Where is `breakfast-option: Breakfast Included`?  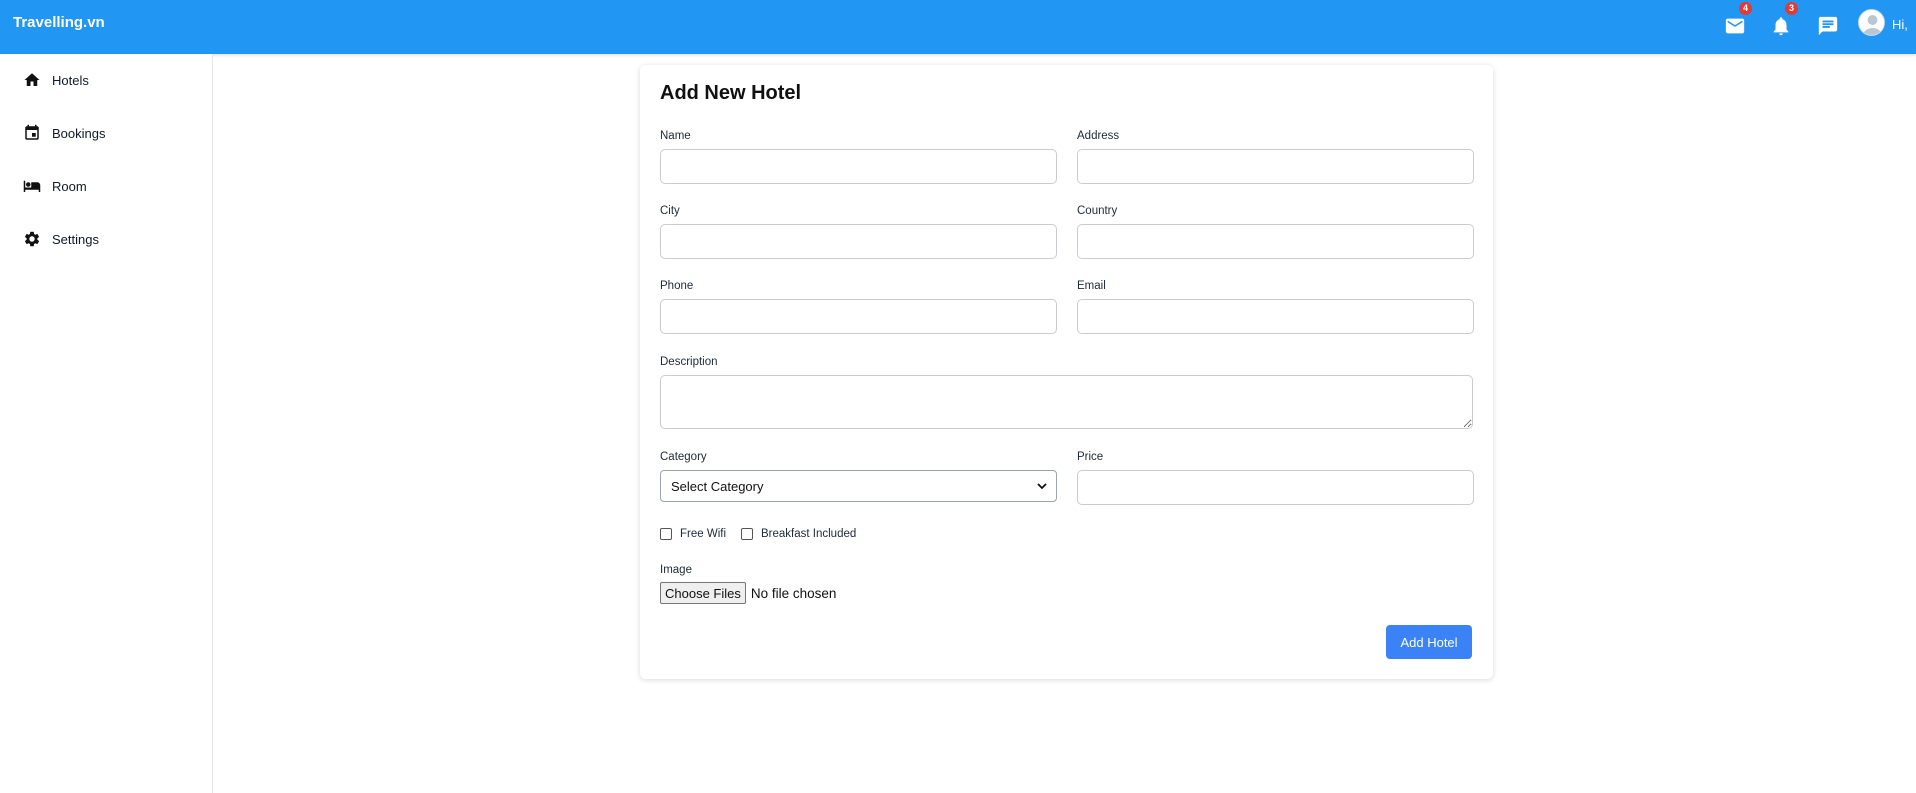 breakfast-option: Breakfast Included is located at coordinates (798, 534).